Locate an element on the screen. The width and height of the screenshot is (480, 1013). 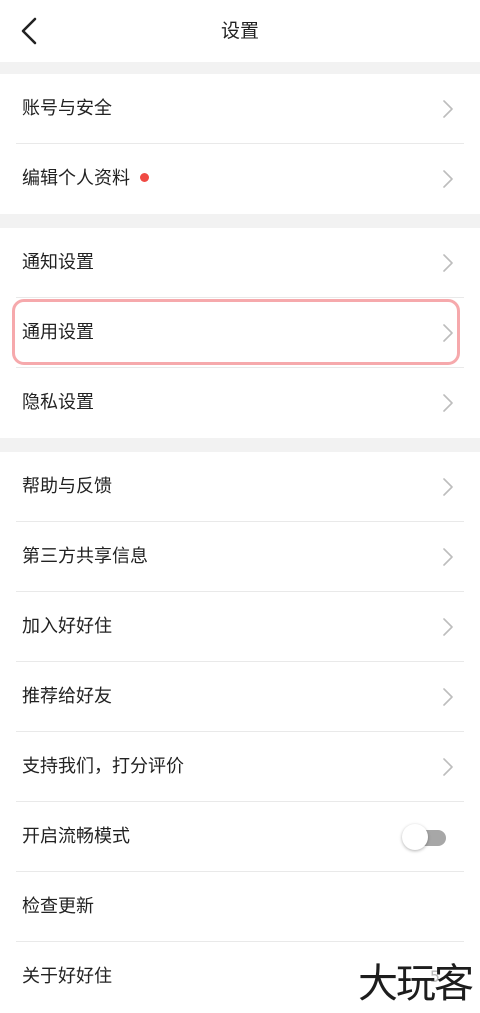
toggle-knob is located at coordinates (415, 837).